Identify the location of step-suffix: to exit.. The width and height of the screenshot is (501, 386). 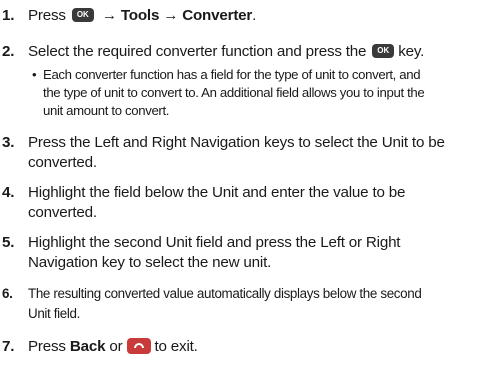
(176, 346).